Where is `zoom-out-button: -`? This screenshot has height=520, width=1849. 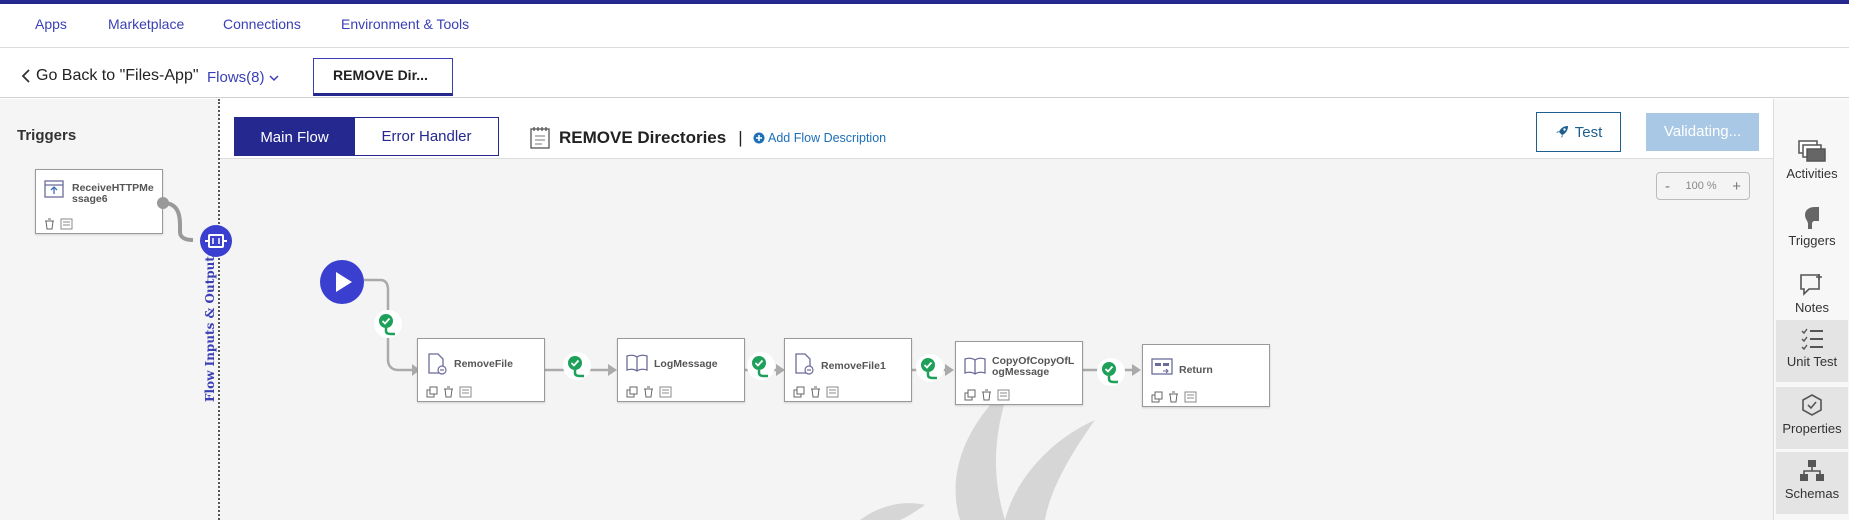 zoom-out-button: - is located at coordinates (1667, 186).